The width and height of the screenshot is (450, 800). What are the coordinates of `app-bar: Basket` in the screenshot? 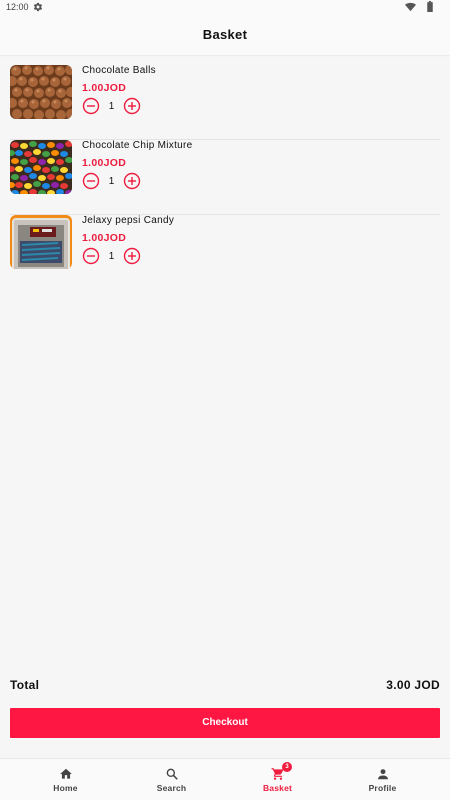 It's located at (225, 34).